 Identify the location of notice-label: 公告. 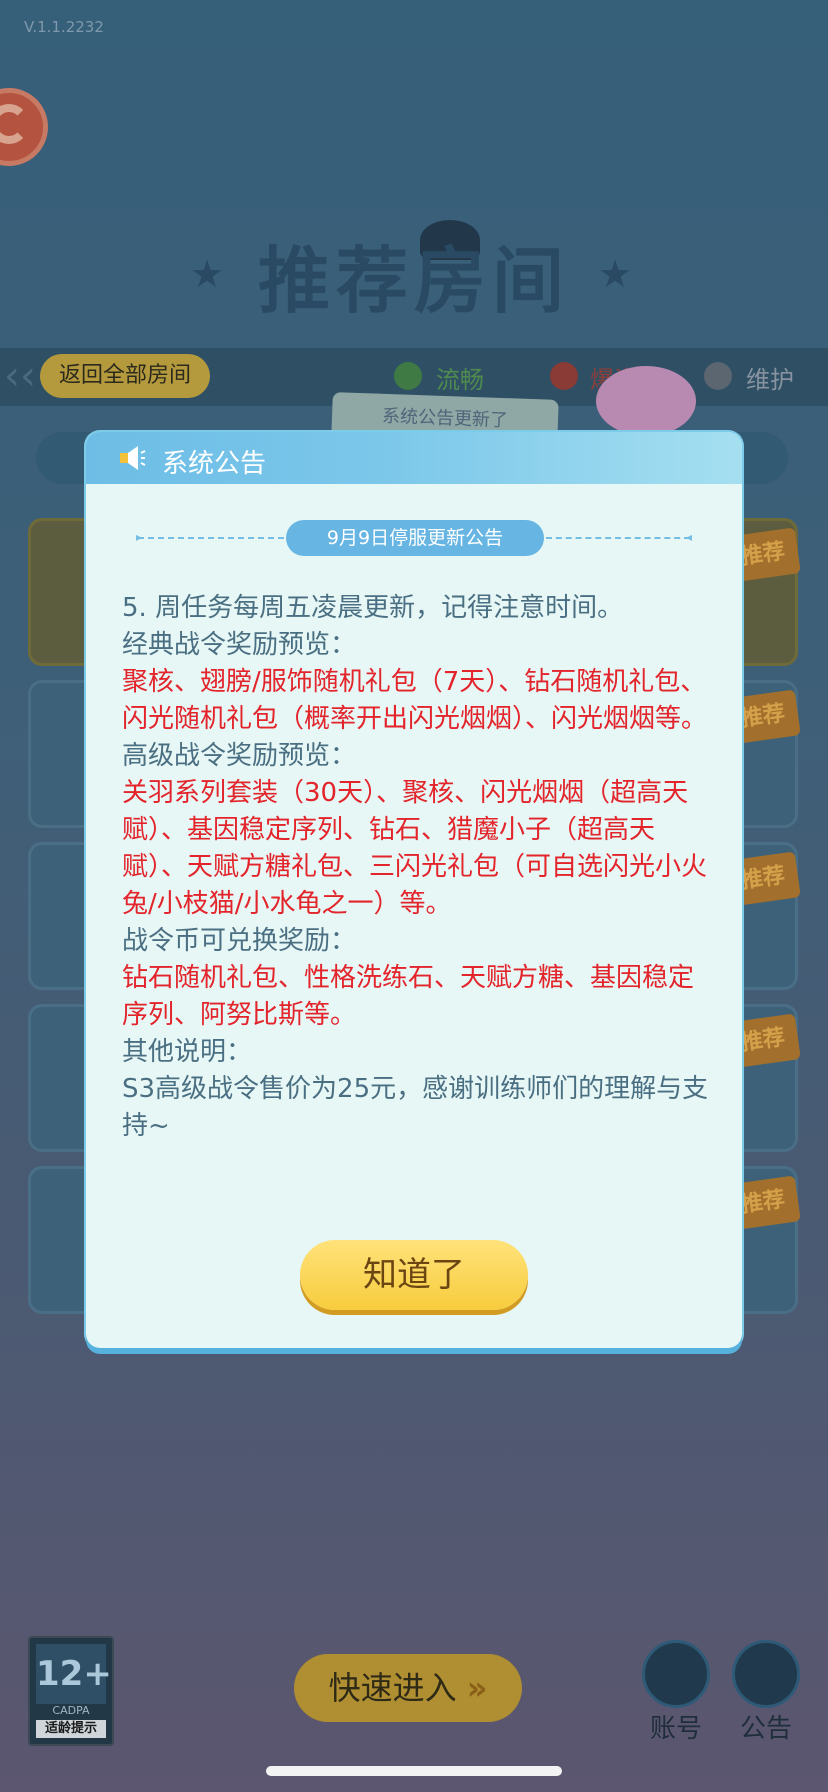
(766, 1726).